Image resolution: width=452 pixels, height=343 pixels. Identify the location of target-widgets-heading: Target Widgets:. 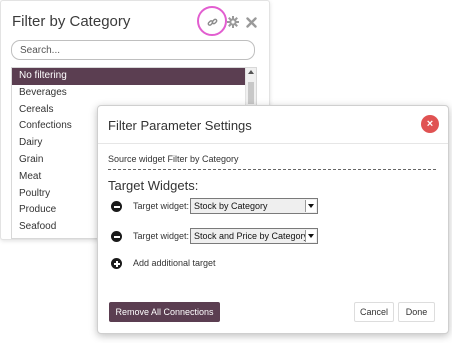
(153, 185).